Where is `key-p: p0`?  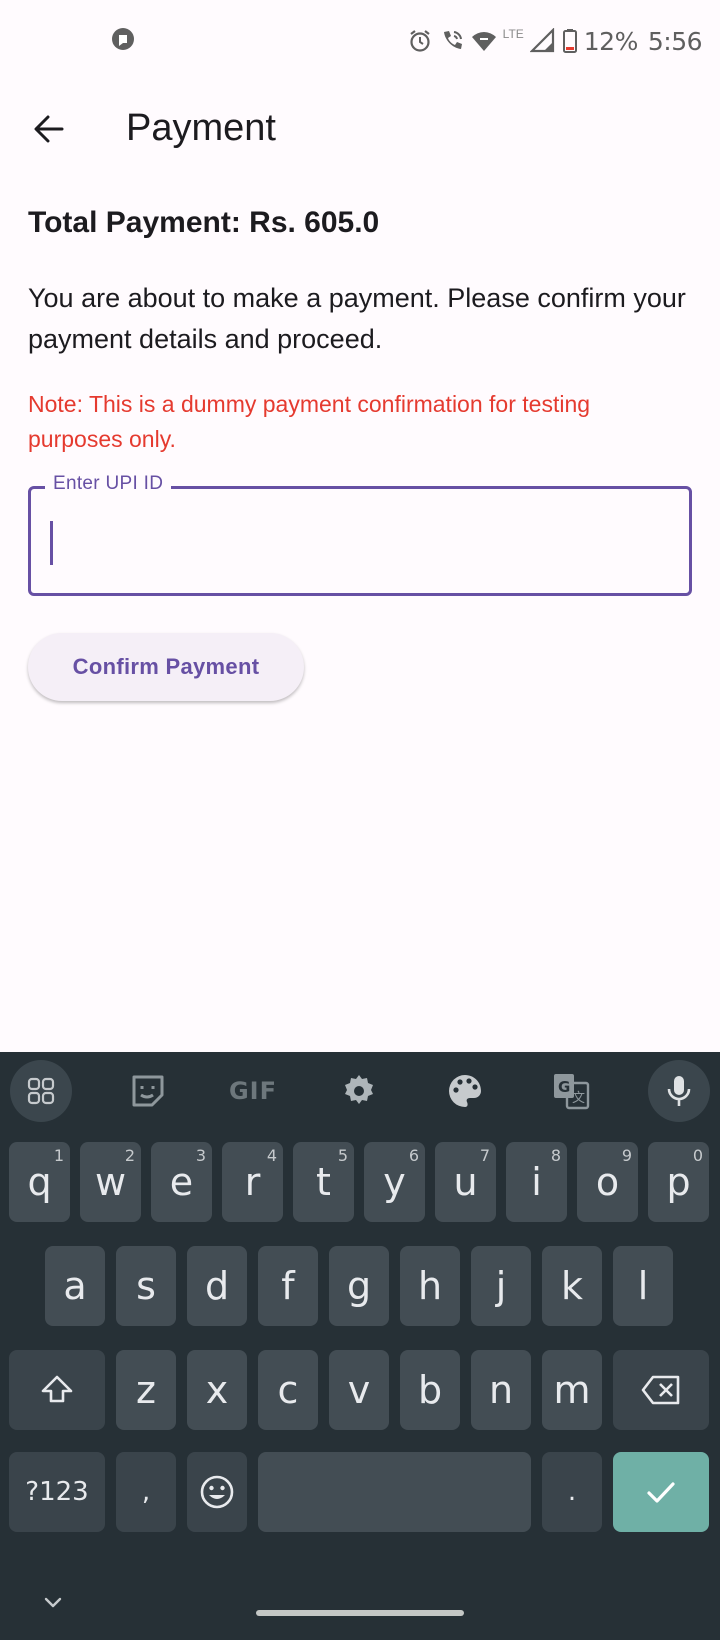 key-p: p0 is located at coordinates (678, 1182).